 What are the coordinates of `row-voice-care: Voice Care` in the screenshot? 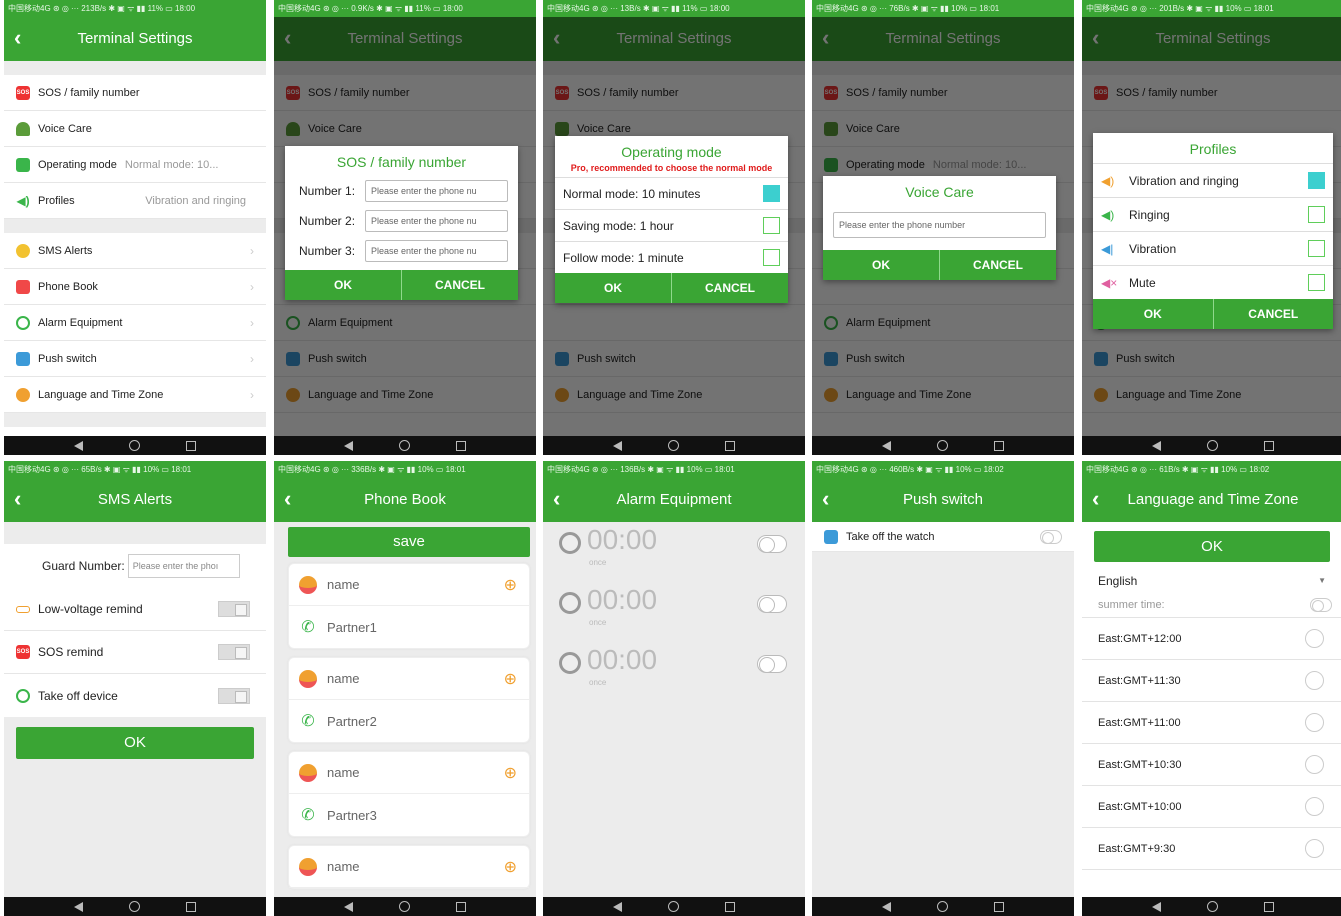 It's located at (135, 129).